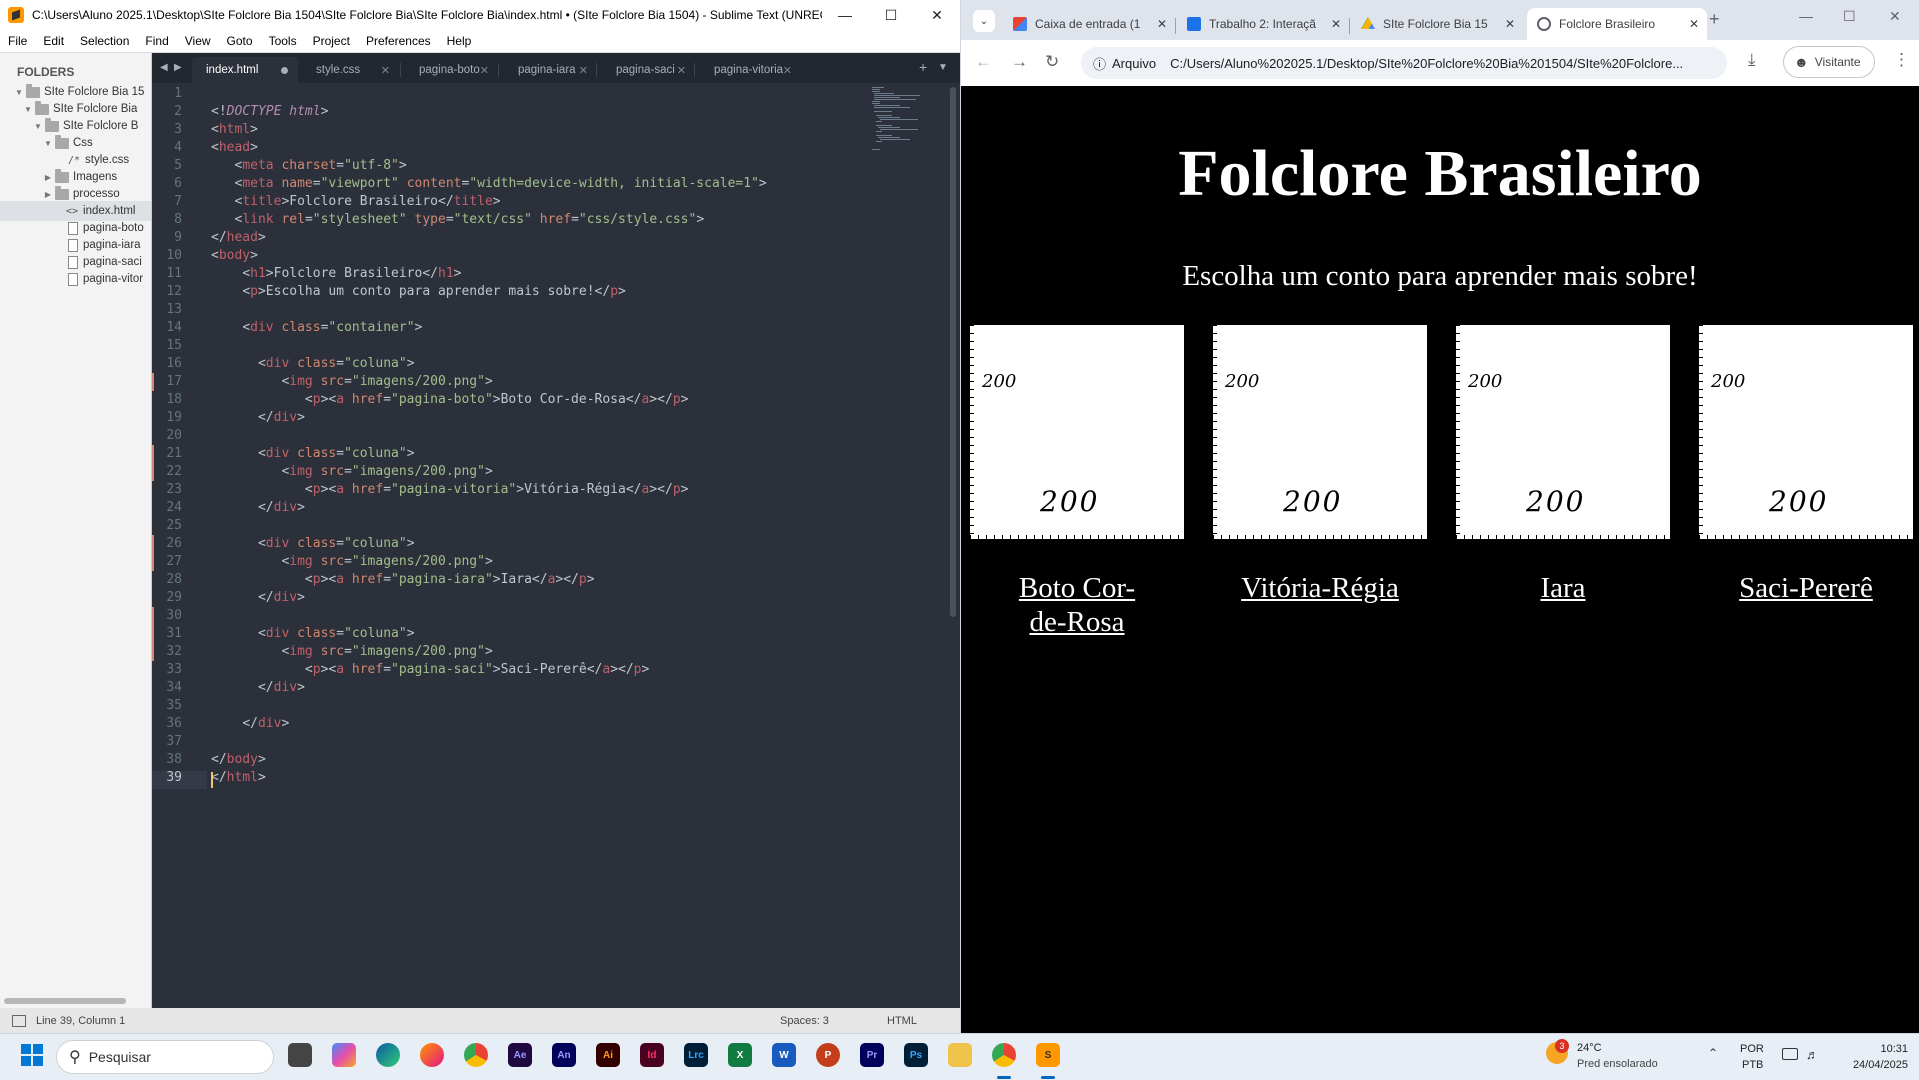 The height and width of the screenshot is (1080, 1919). What do you see at coordinates (984, 21) in the screenshot?
I see `tab-search-chevron-icon: ⌄` at bounding box center [984, 21].